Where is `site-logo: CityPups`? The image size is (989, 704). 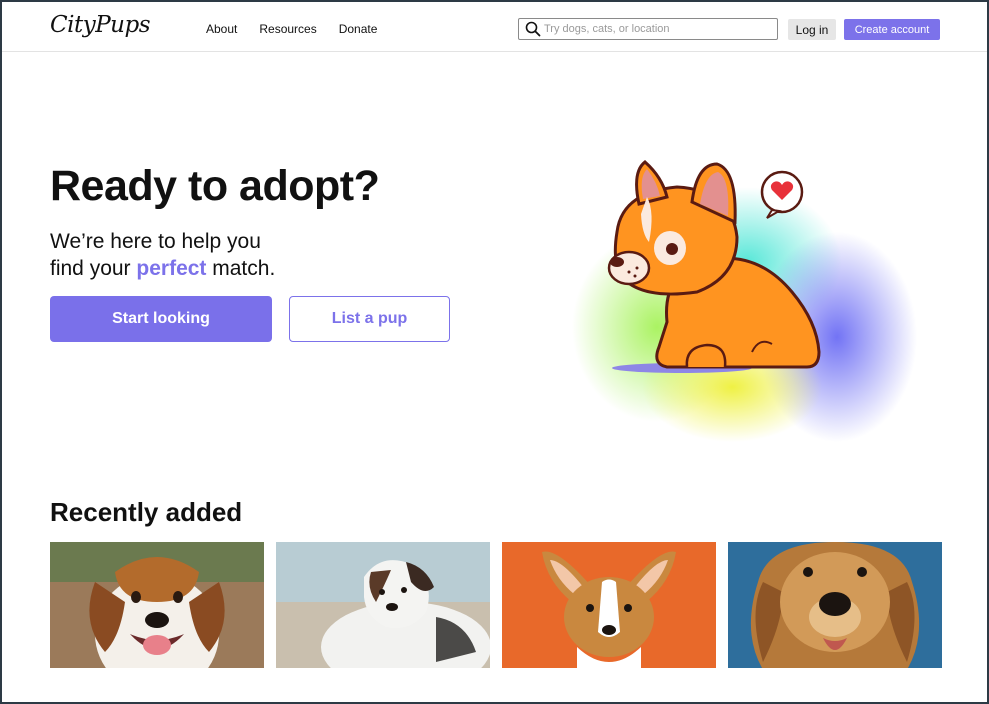 site-logo: CityPups is located at coordinates (100, 25).